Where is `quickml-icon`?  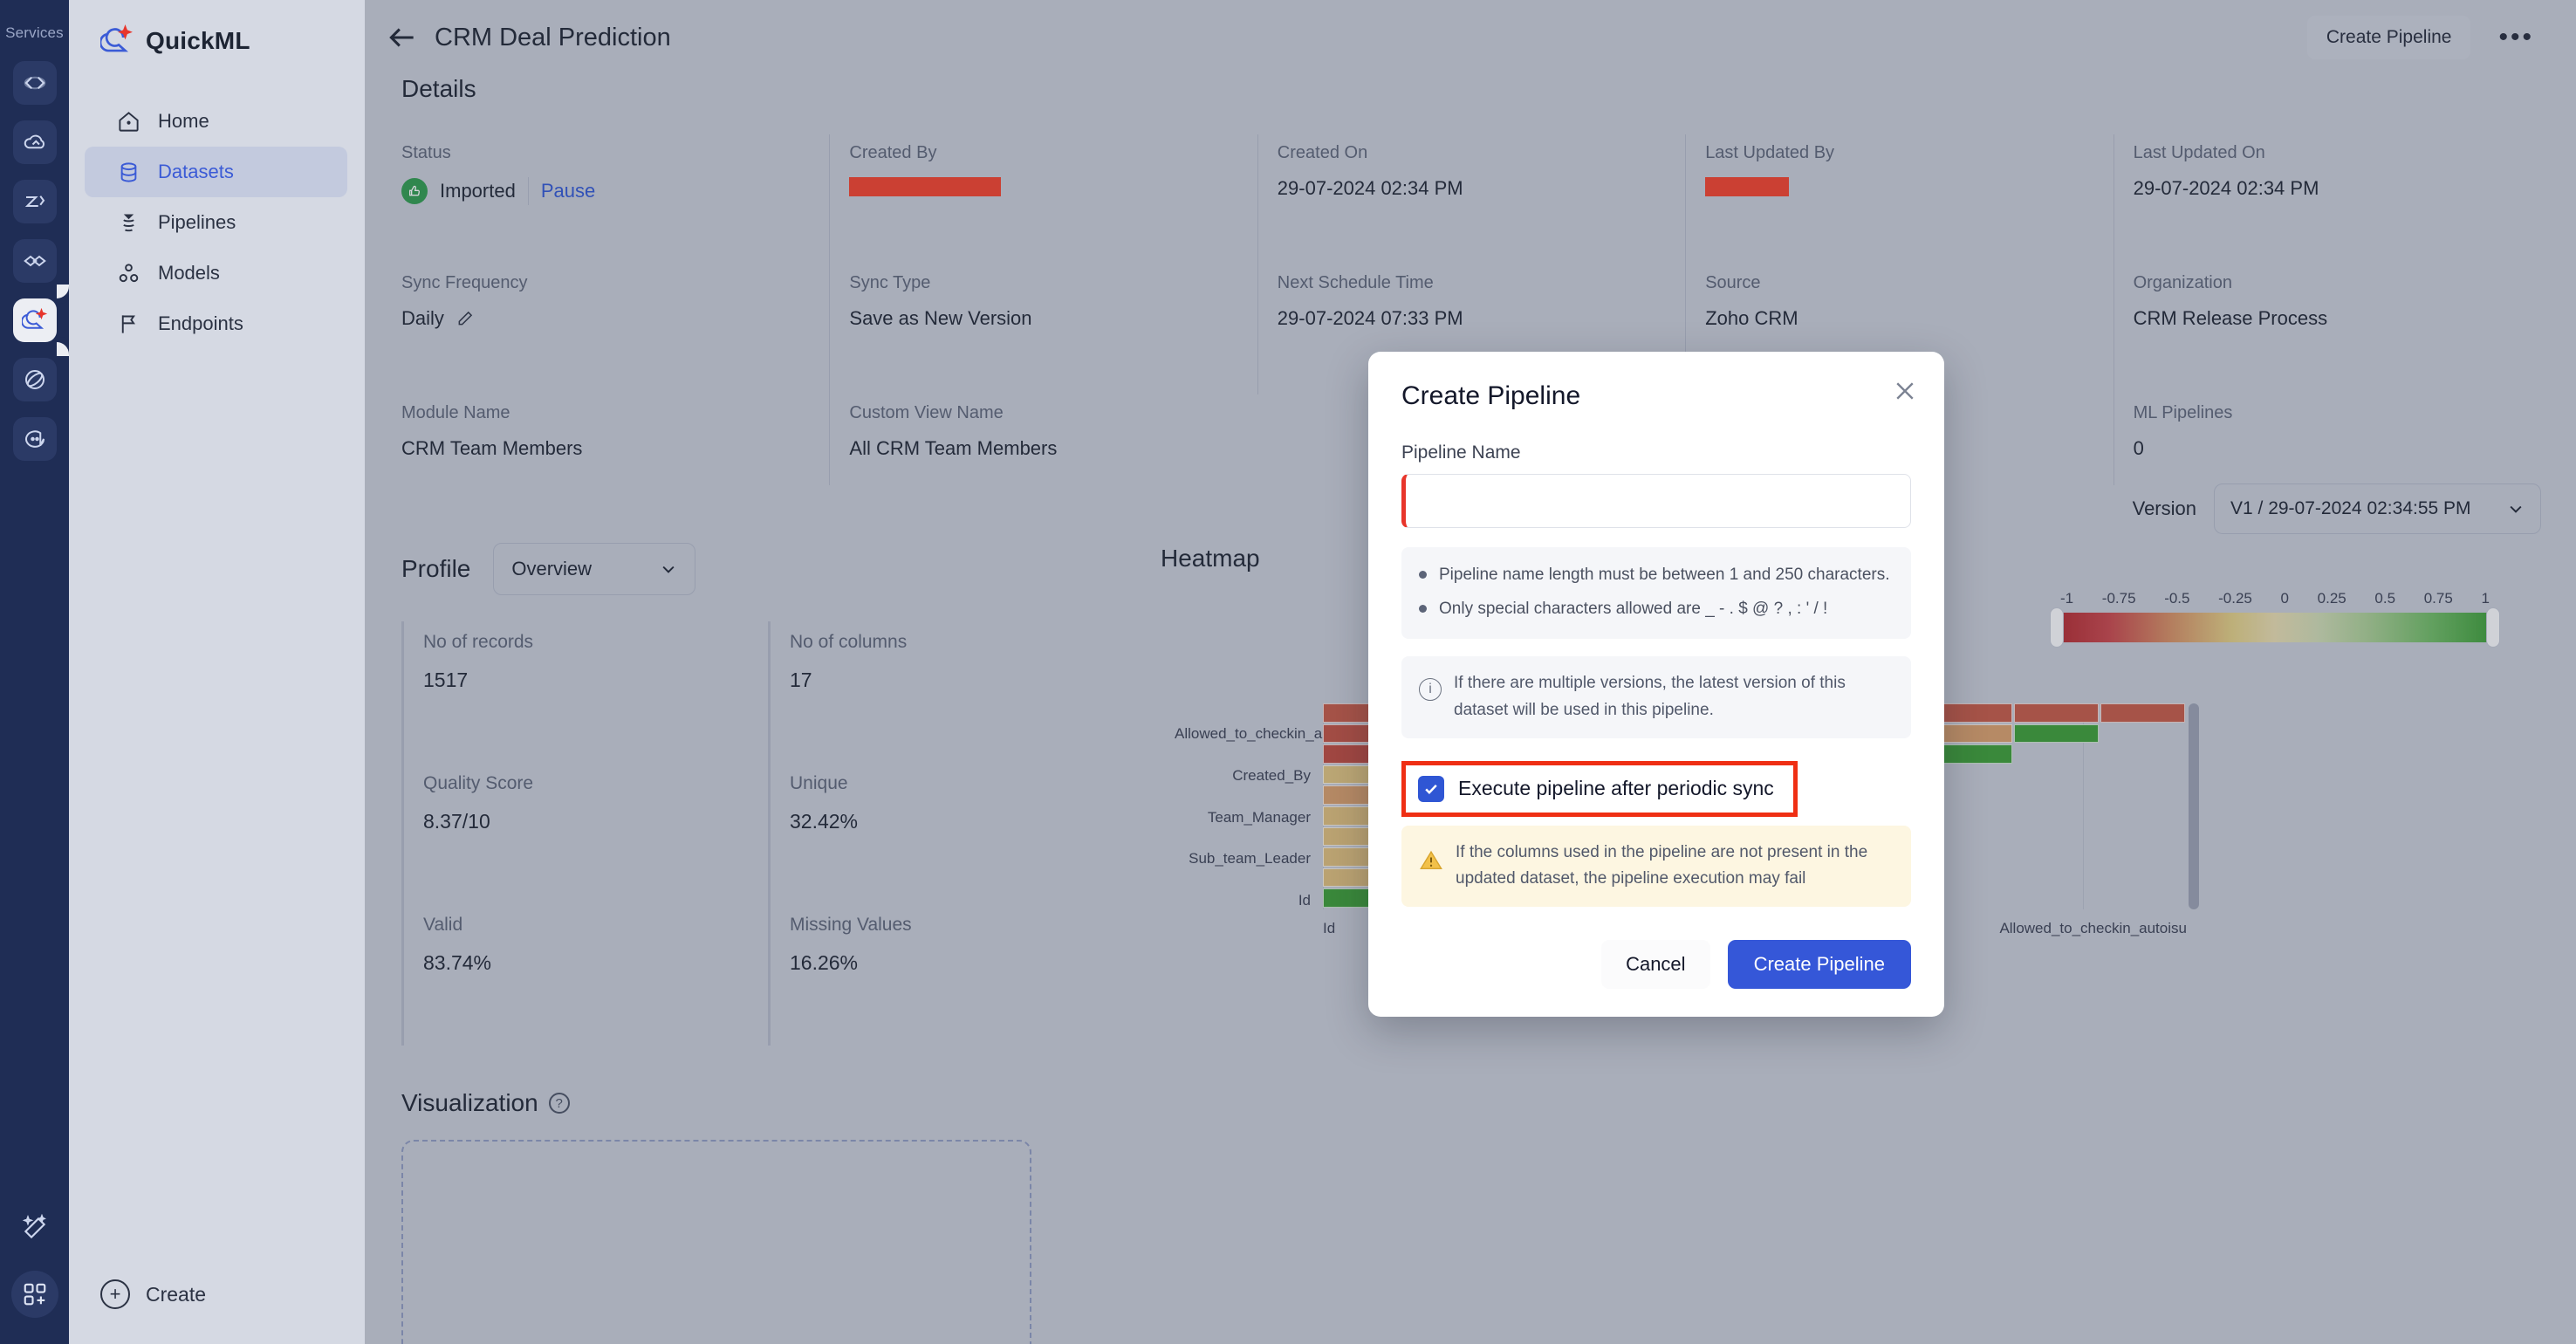 quickml-icon is located at coordinates (40, 320).